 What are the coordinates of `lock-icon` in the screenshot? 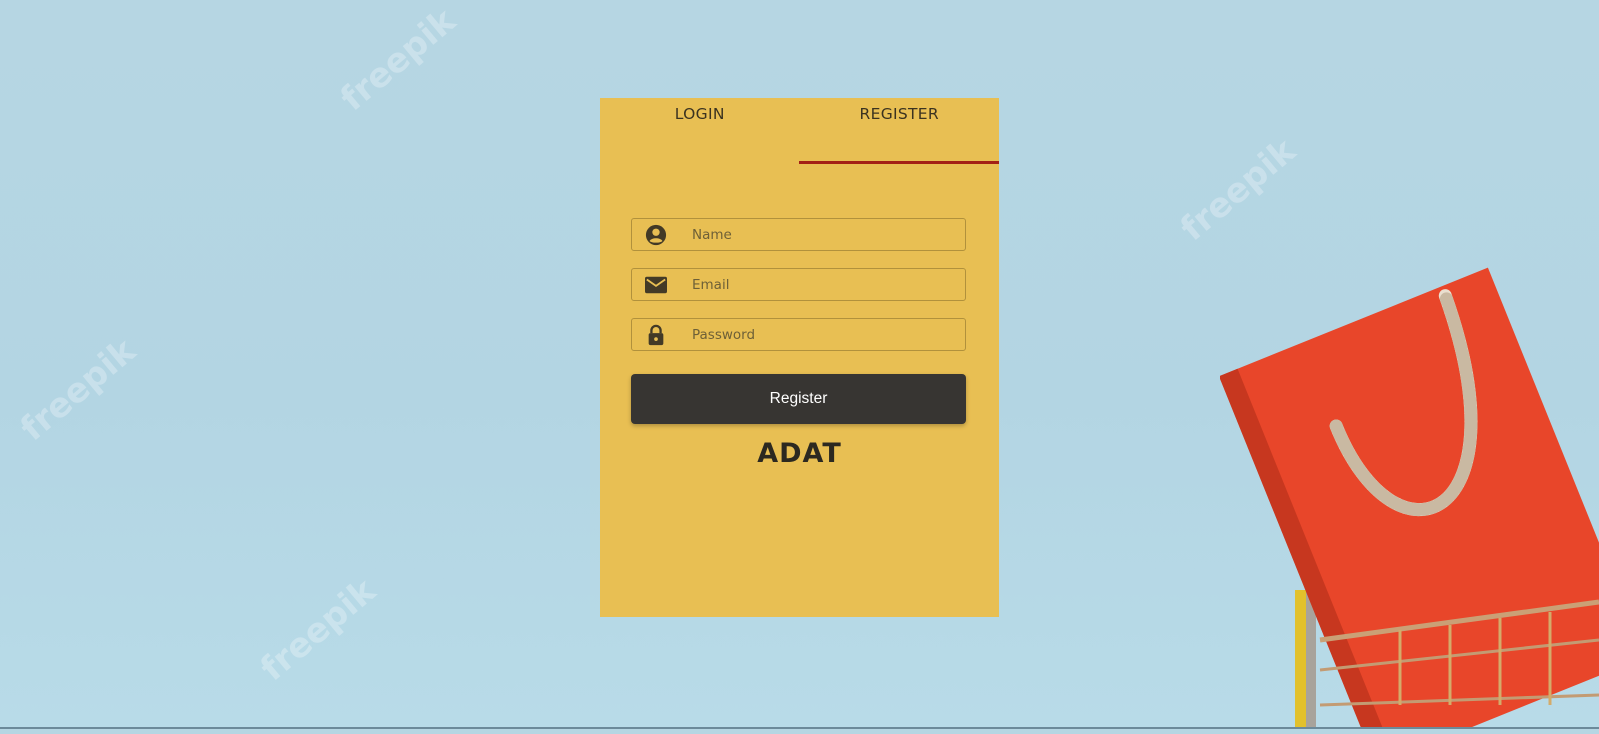 It's located at (656, 335).